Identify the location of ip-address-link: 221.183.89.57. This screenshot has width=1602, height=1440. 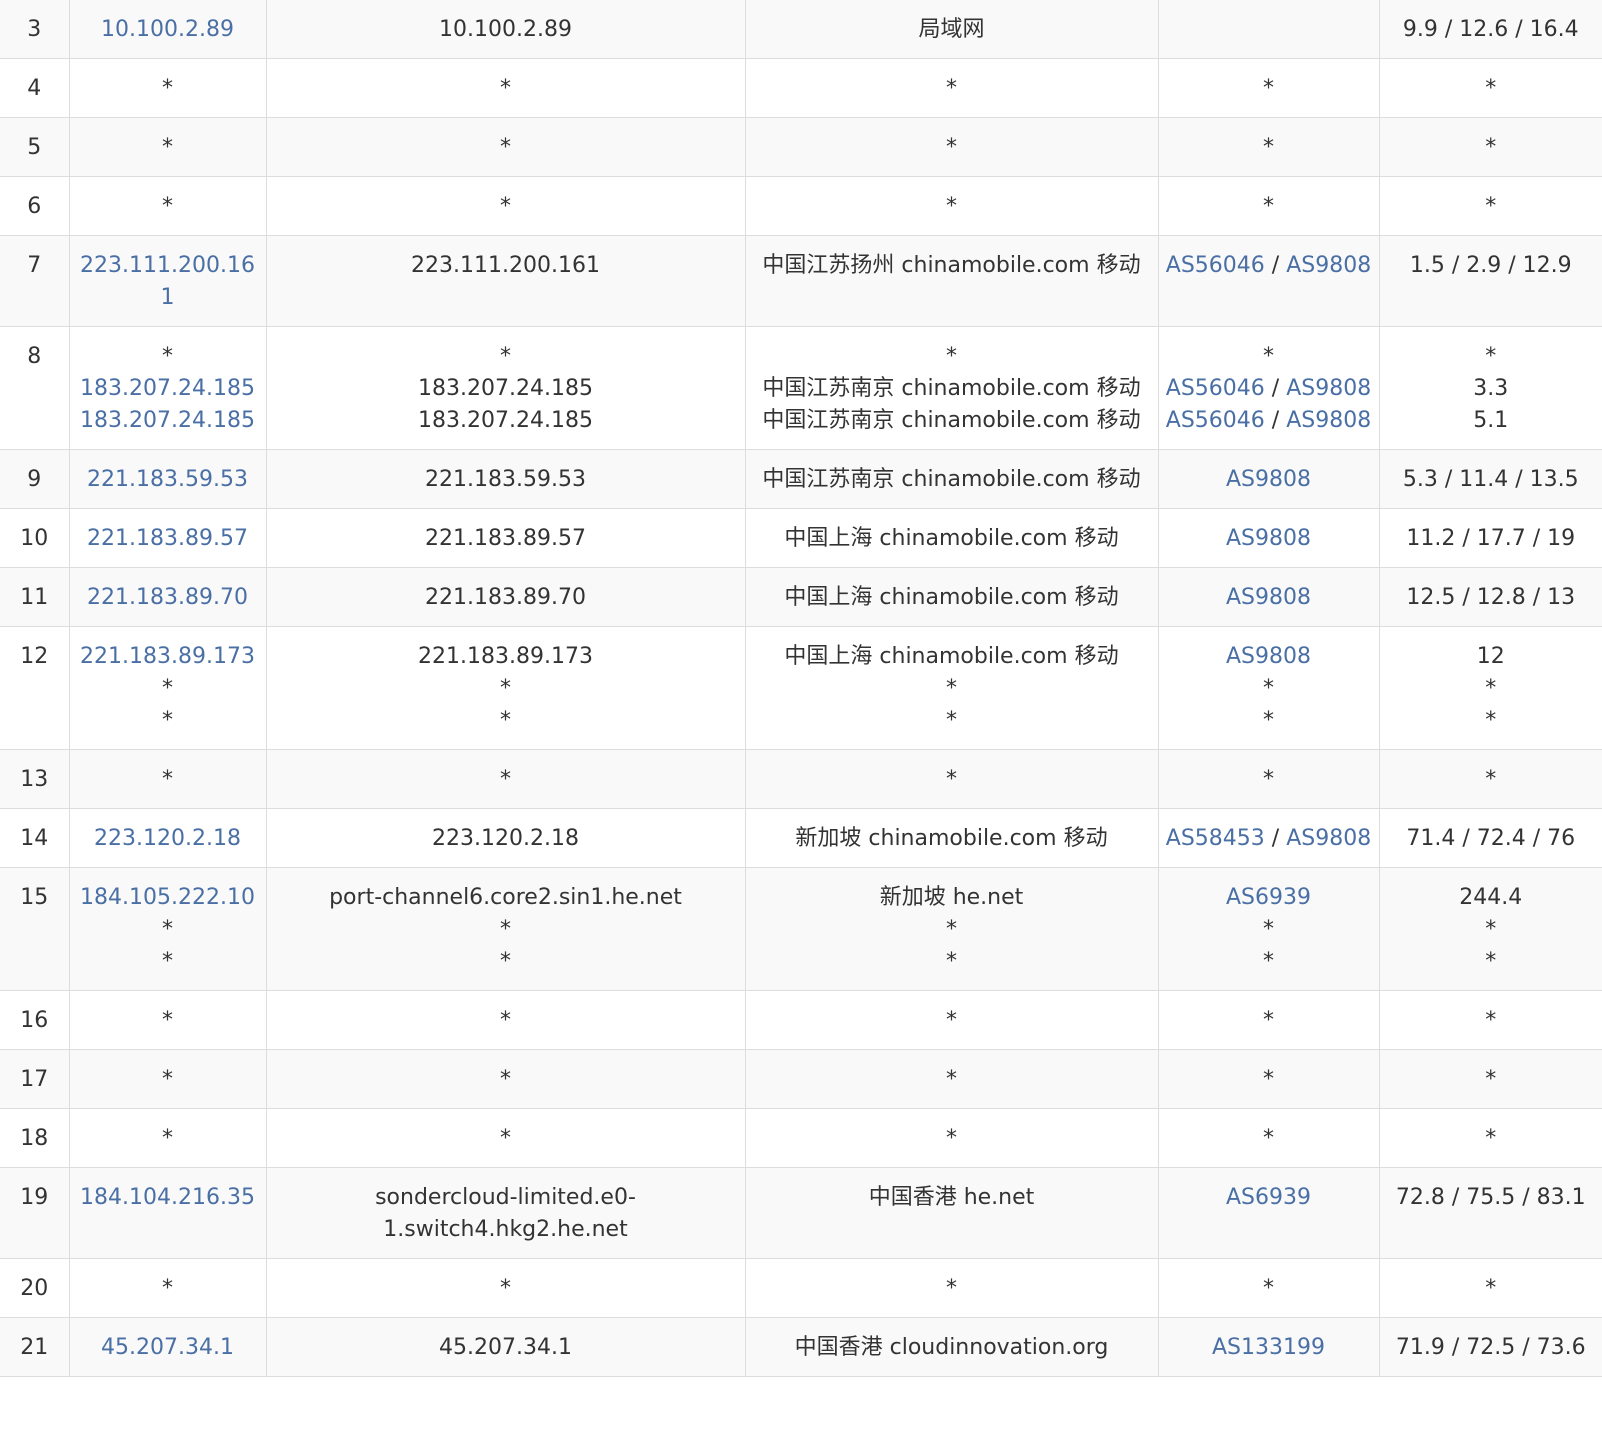
(167, 538).